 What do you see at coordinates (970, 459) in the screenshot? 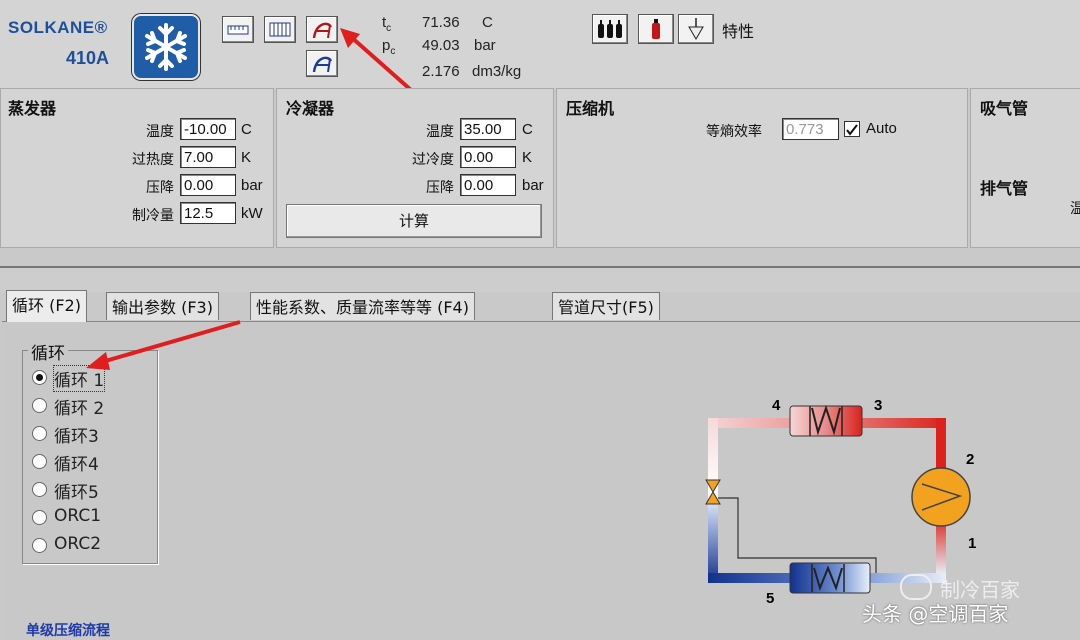
I see `point-label-2: 2` at bounding box center [970, 459].